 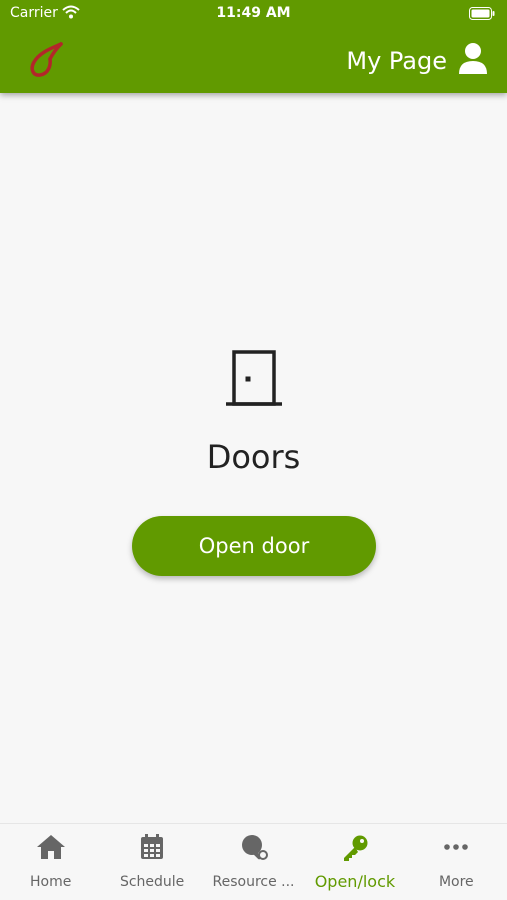 I want to click on my-page-button: My Page, so click(x=416, y=61).